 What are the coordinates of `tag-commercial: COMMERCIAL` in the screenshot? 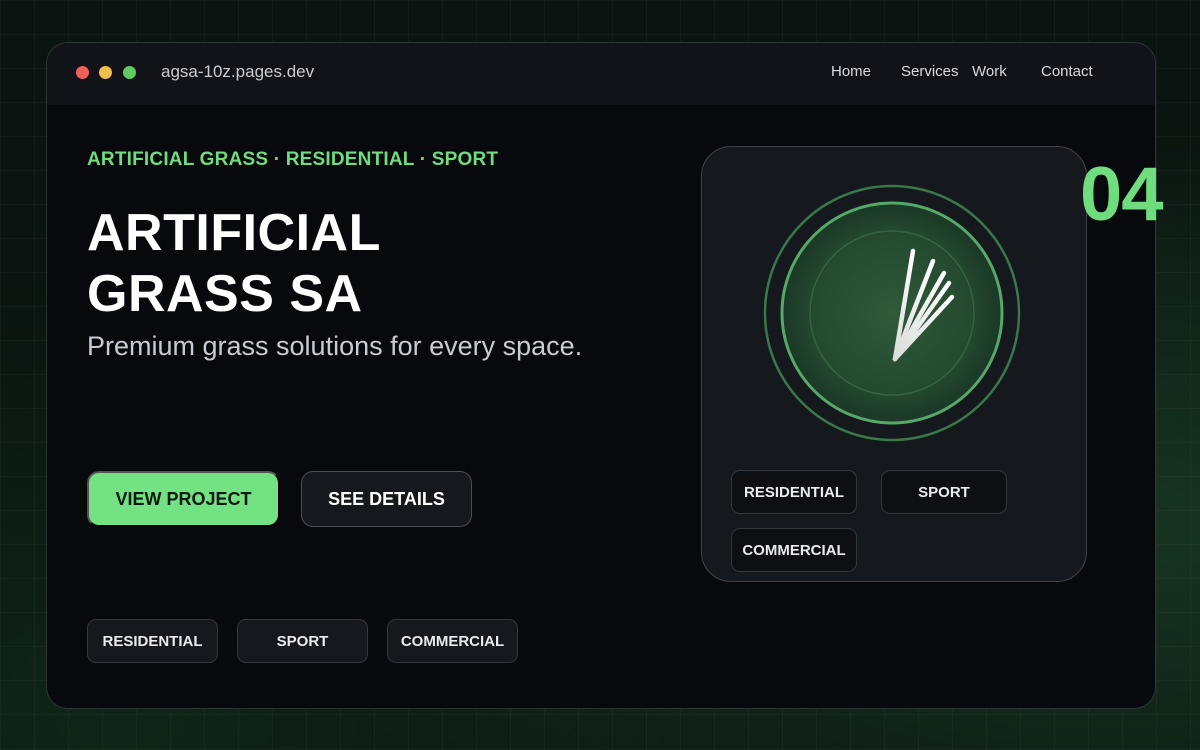 It's located at (452, 641).